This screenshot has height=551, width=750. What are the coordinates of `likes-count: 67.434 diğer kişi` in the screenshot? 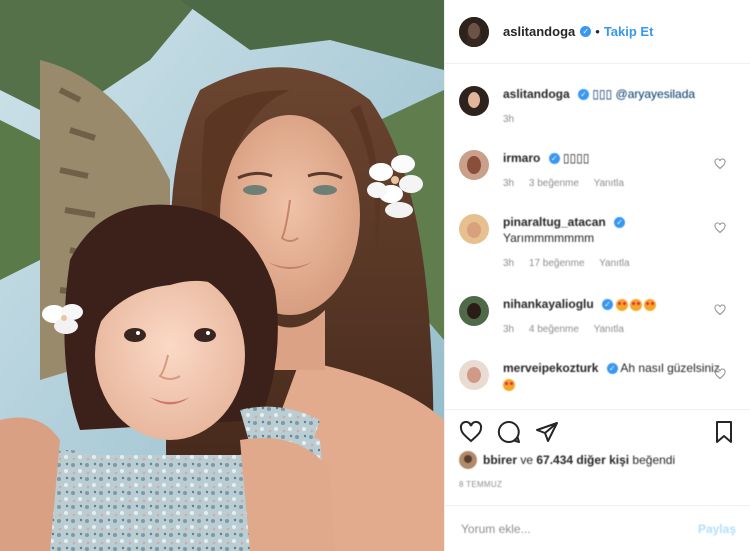 It's located at (582, 460).